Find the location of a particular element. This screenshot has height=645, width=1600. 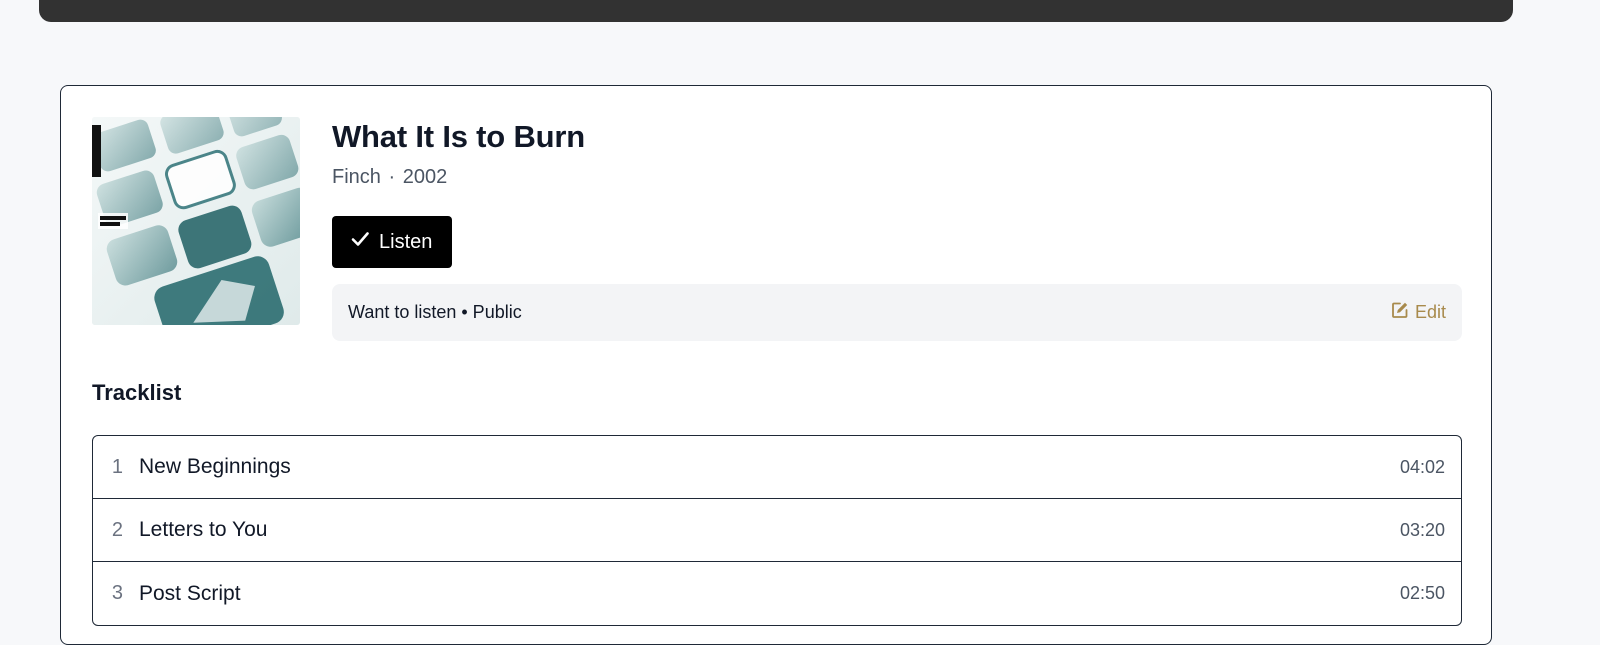

edit-link: Edit is located at coordinates (1418, 312).